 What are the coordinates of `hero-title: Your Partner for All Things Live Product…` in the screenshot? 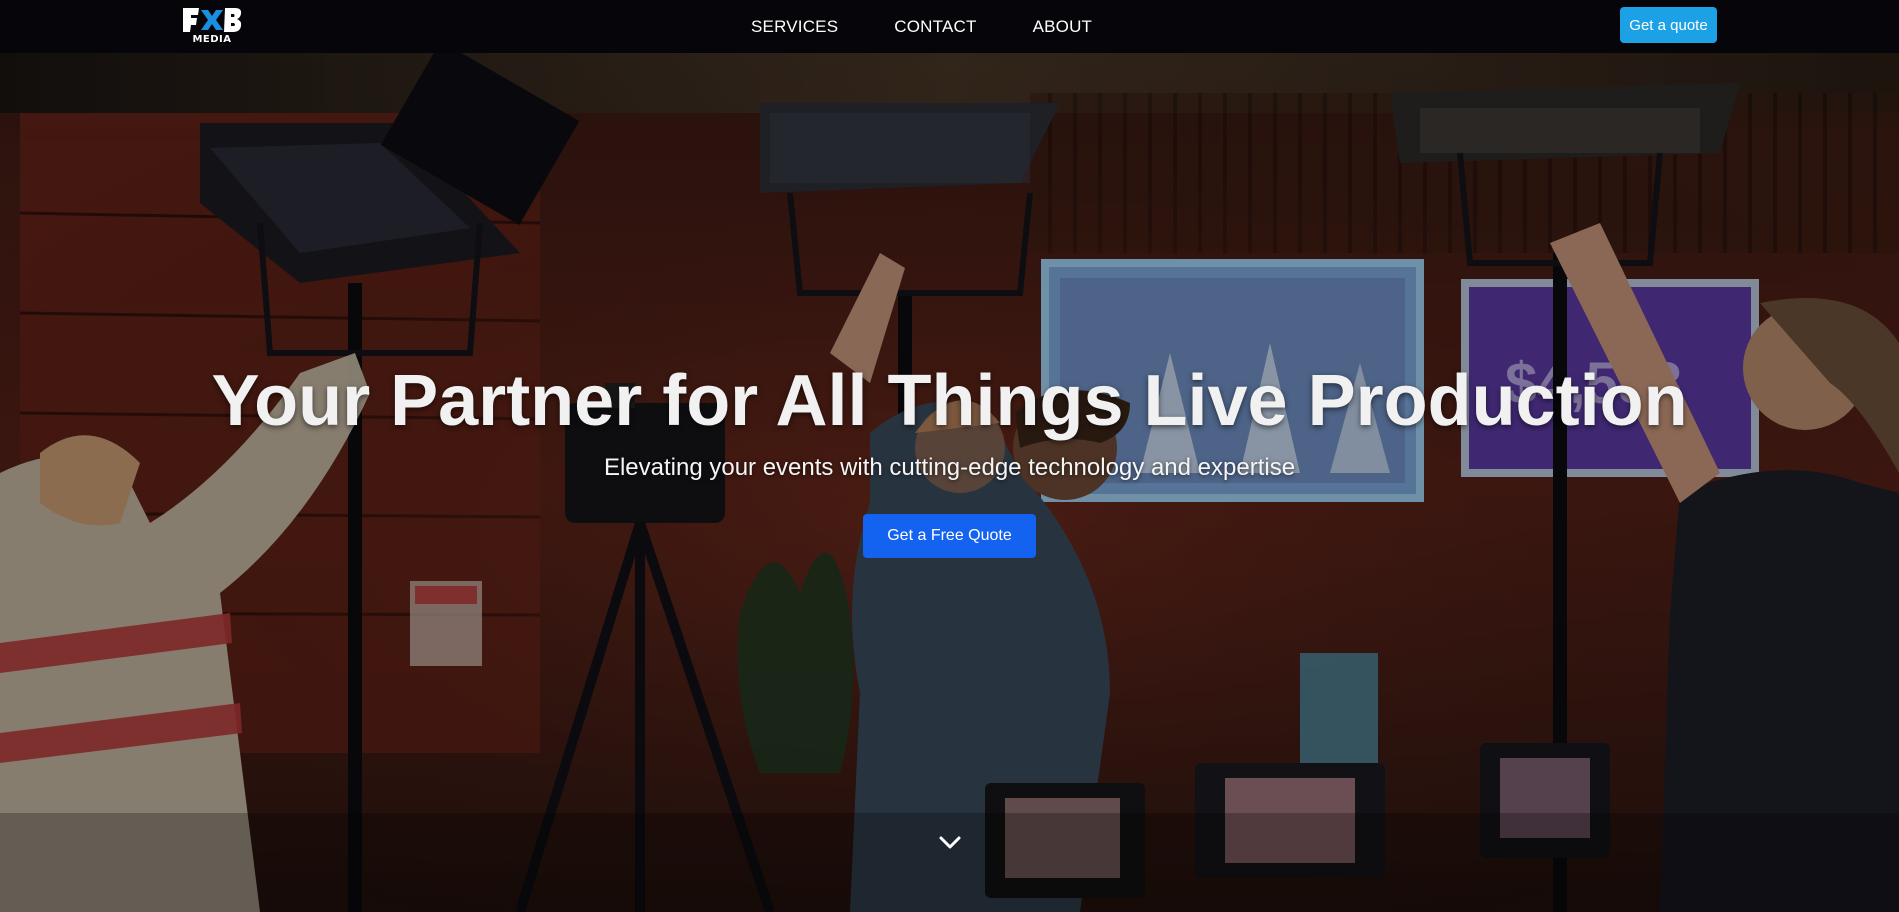 It's located at (949, 401).